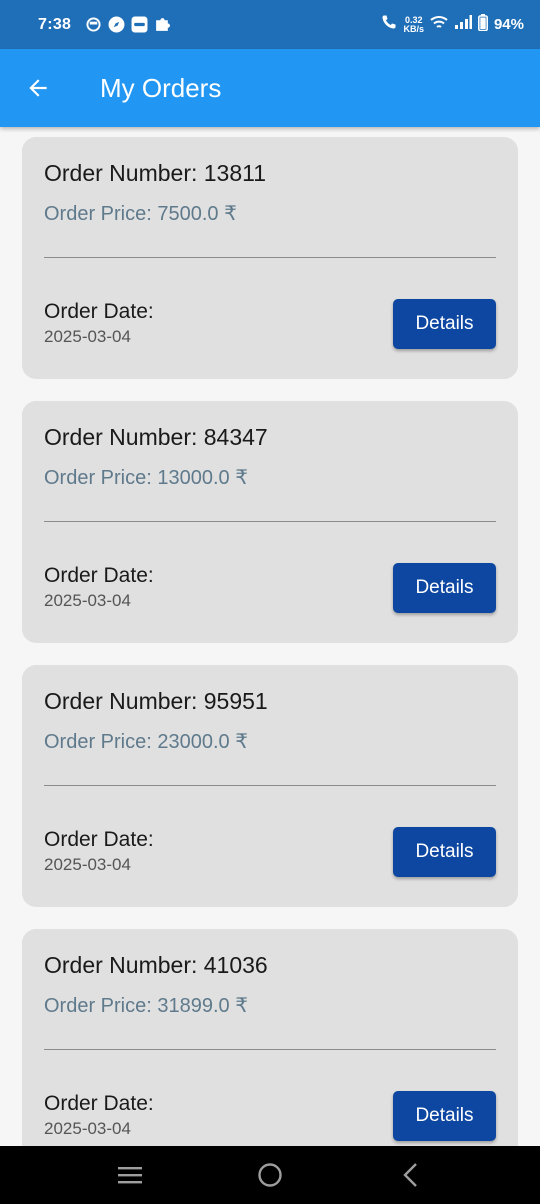 The image size is (540, 1204). I want to click on menu-icon, so click(130, 1175).